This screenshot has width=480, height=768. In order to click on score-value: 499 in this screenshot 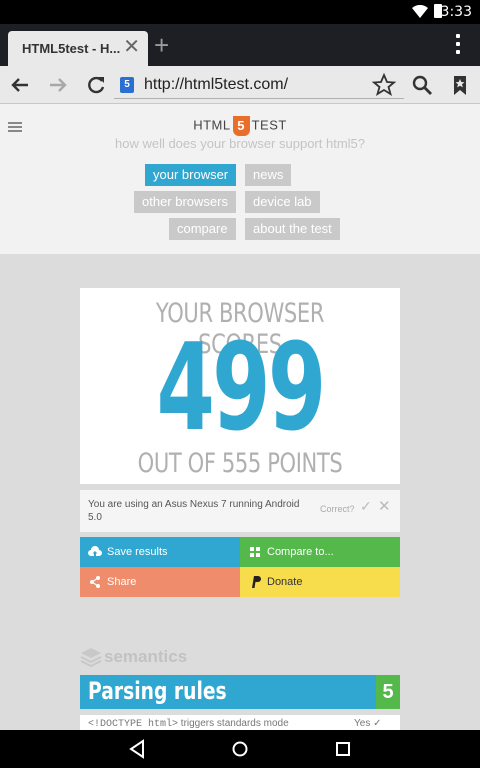, I will do `click(241, 388)`.